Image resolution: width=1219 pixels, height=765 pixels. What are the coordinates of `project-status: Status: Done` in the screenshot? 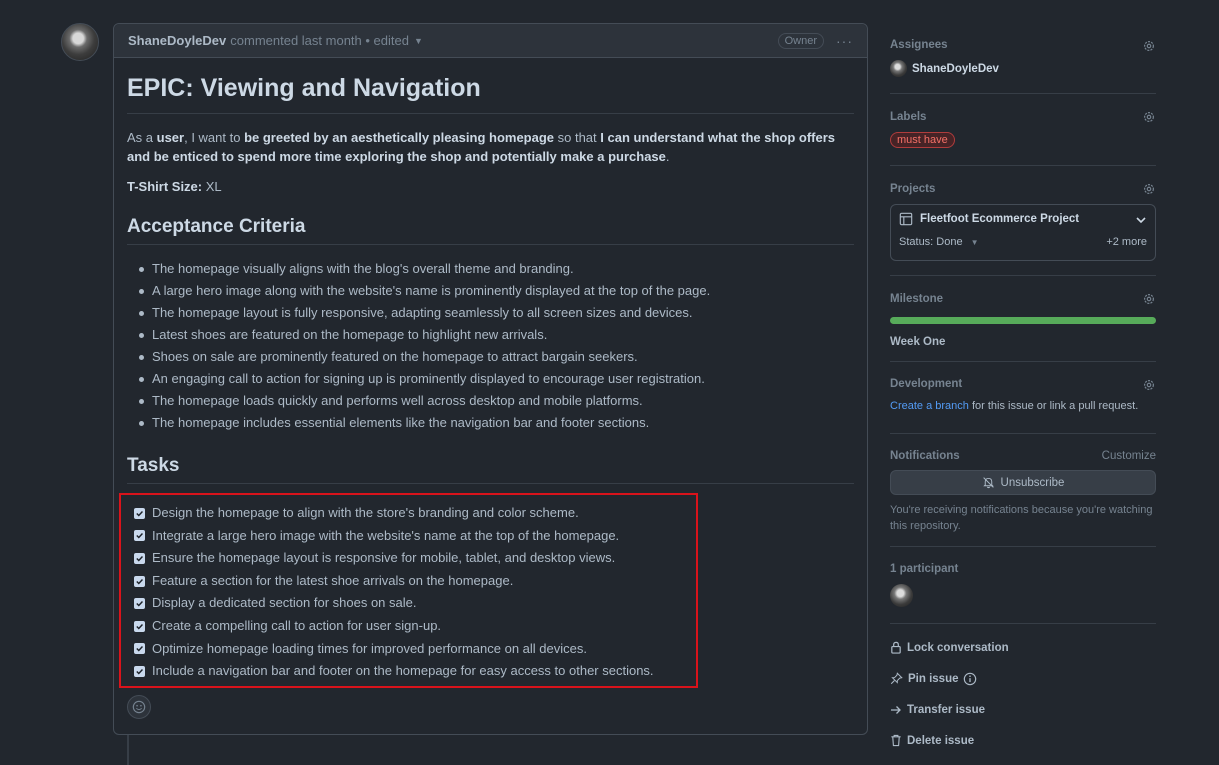 It's located at (931, 242).